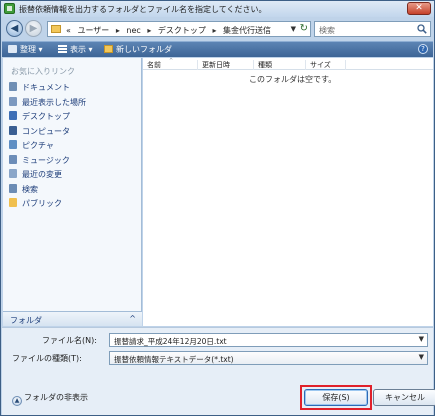 The width and height of the screenshot is (435, 416). What do you see at coordinates (17, 401) in the screenshot?
I see `chevron-up-circle-icon: ▲` at bounding box center [17, 401].